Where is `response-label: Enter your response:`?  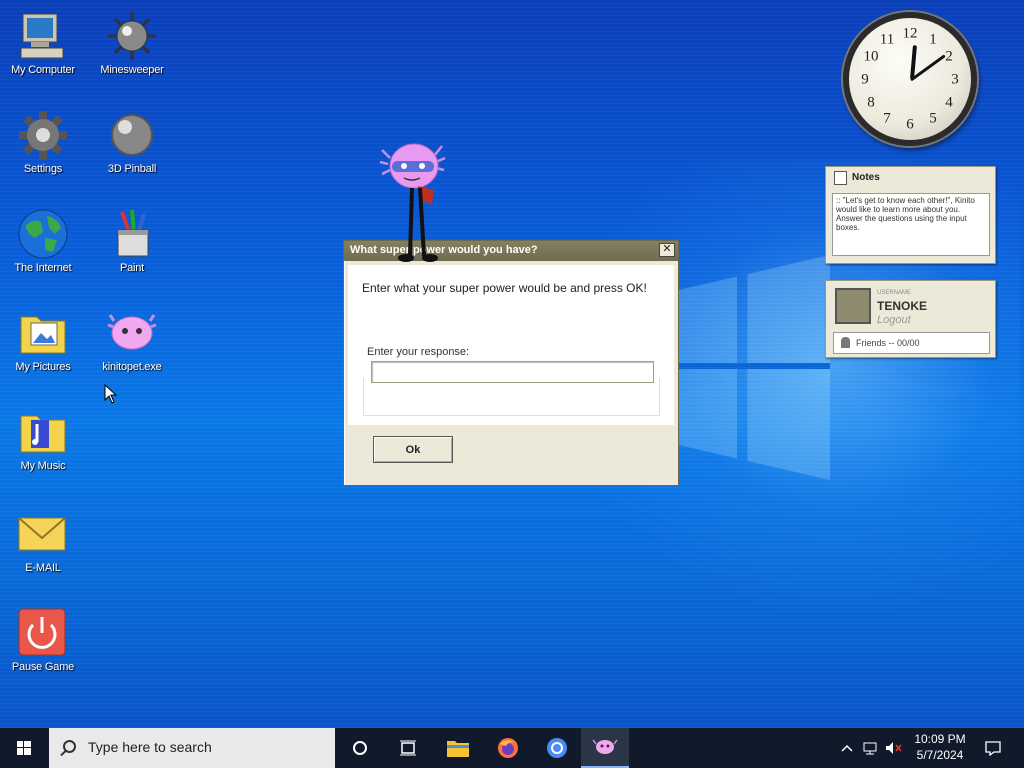 response-label: Enter your response: is located at coordinates (418, 352).